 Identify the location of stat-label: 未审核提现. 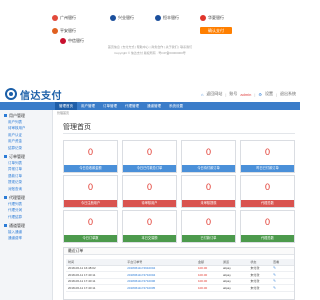
(208, 203).